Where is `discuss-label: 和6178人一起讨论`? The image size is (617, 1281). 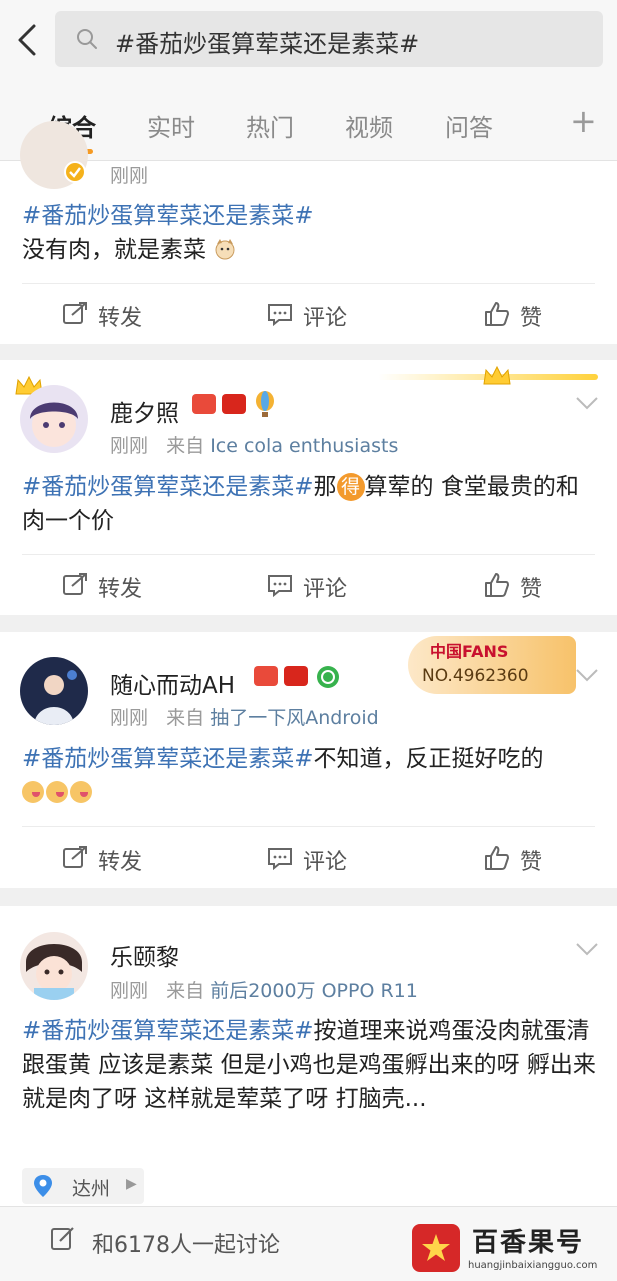
discuss-label: 和6178人一起讨论 is located at coordinates (186, 1245).